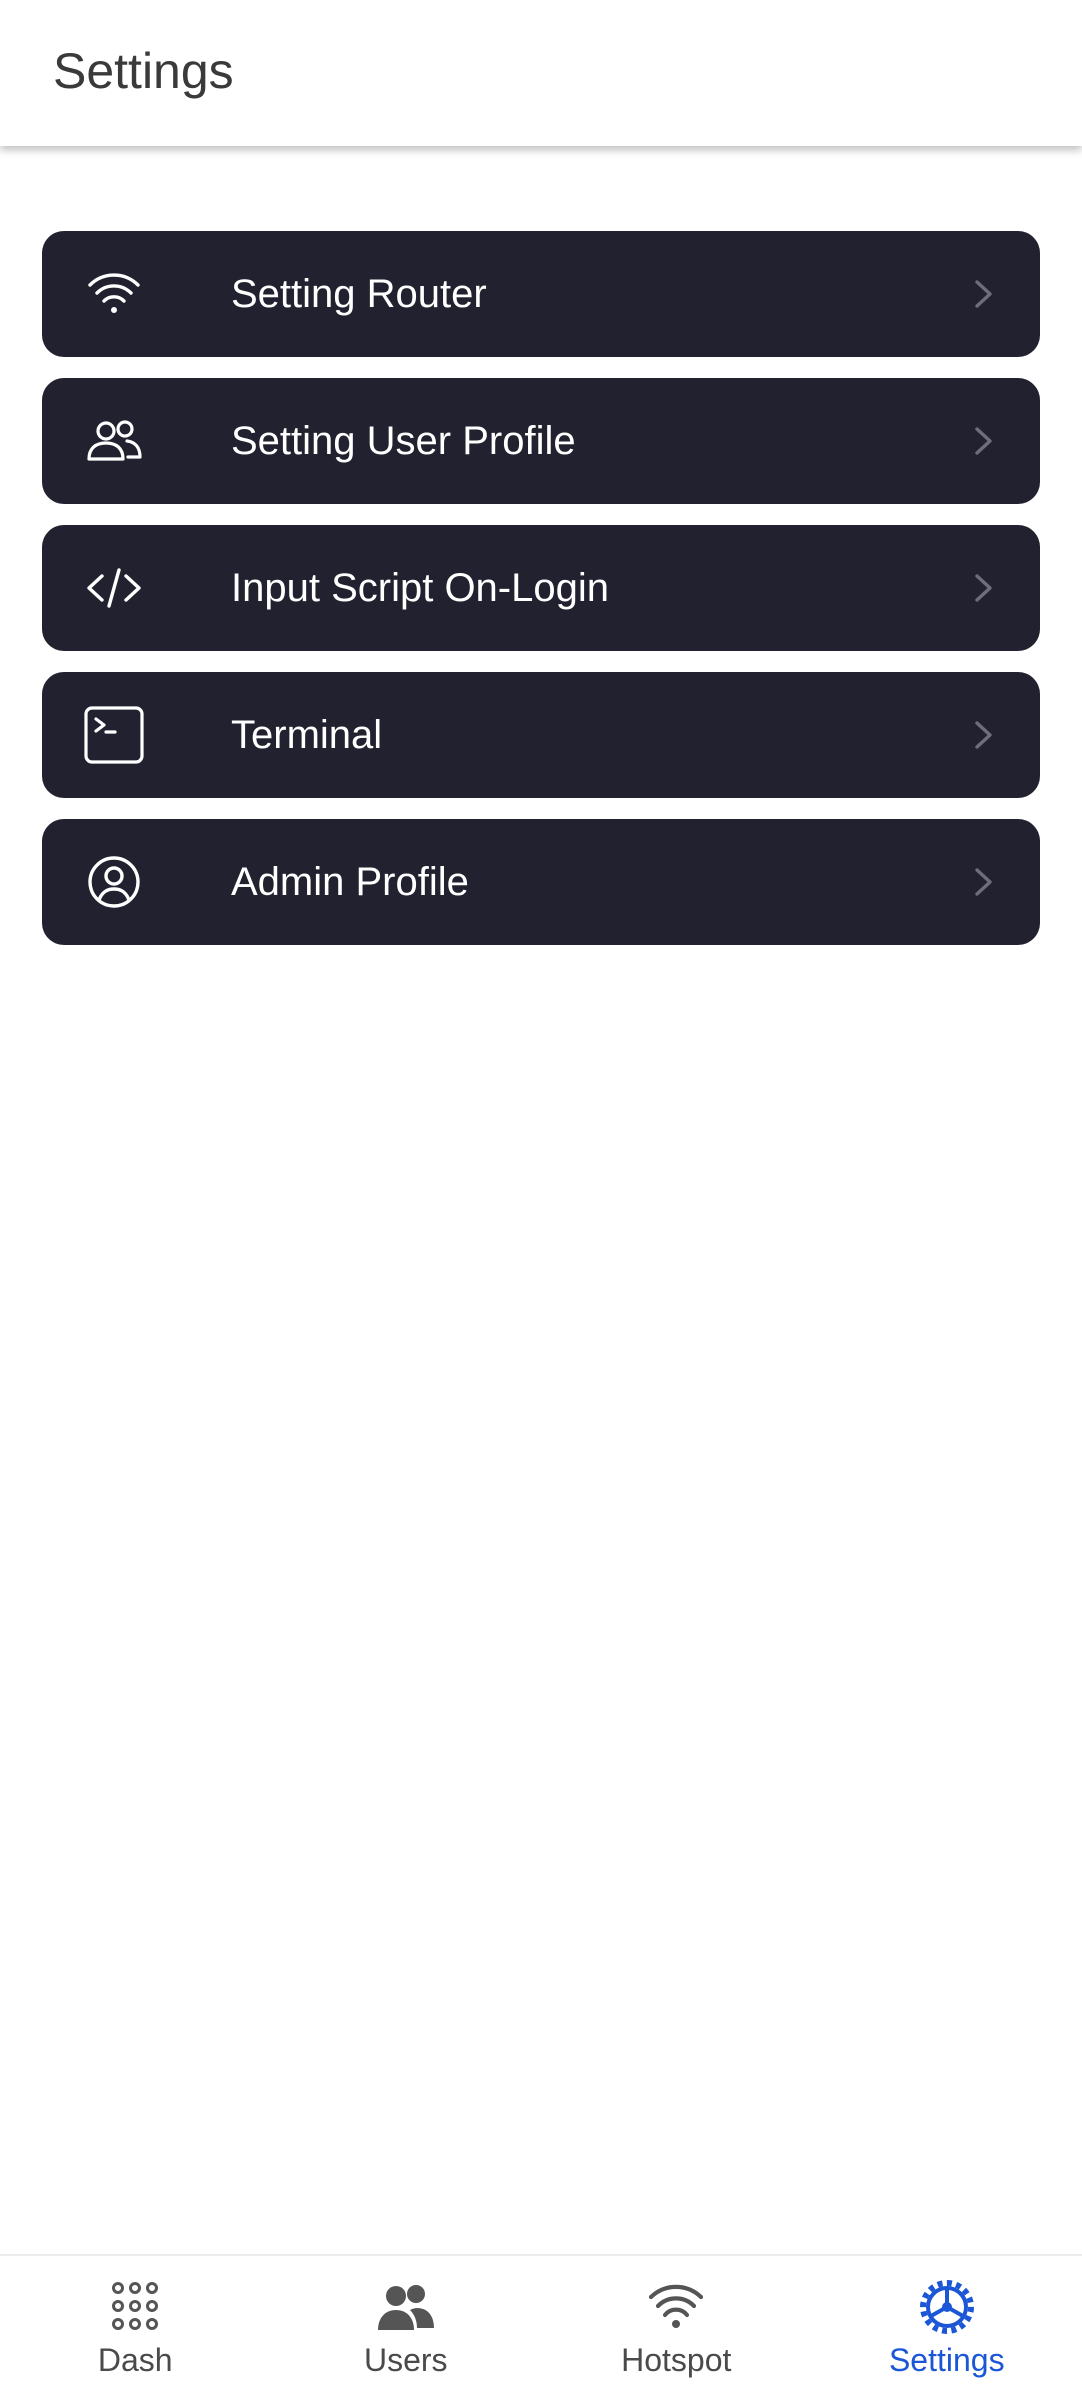  Describe the element at coordinates (946, 2360) in the screenshot. I see `nav-label: Settings` at that location.